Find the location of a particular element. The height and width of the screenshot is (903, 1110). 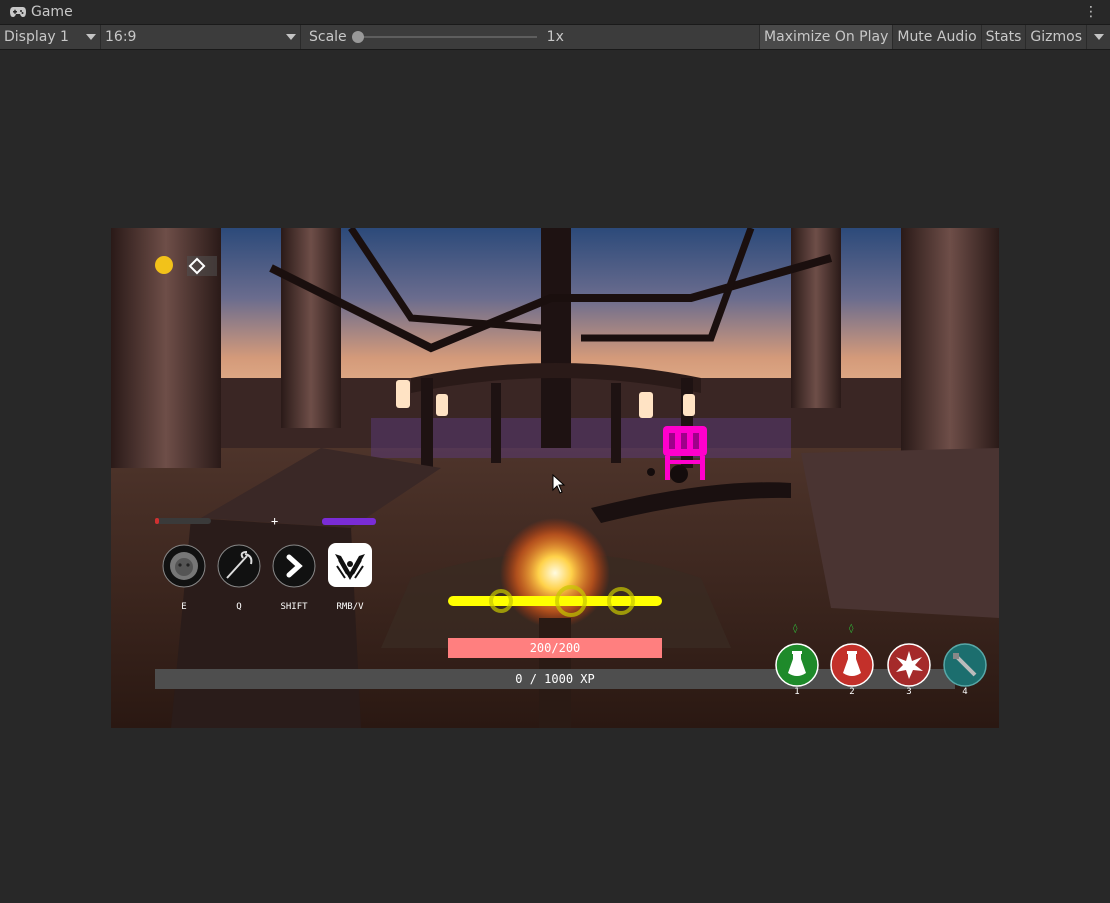

aspect-dropdown: 16:9 is located at coordinates (201, 37).